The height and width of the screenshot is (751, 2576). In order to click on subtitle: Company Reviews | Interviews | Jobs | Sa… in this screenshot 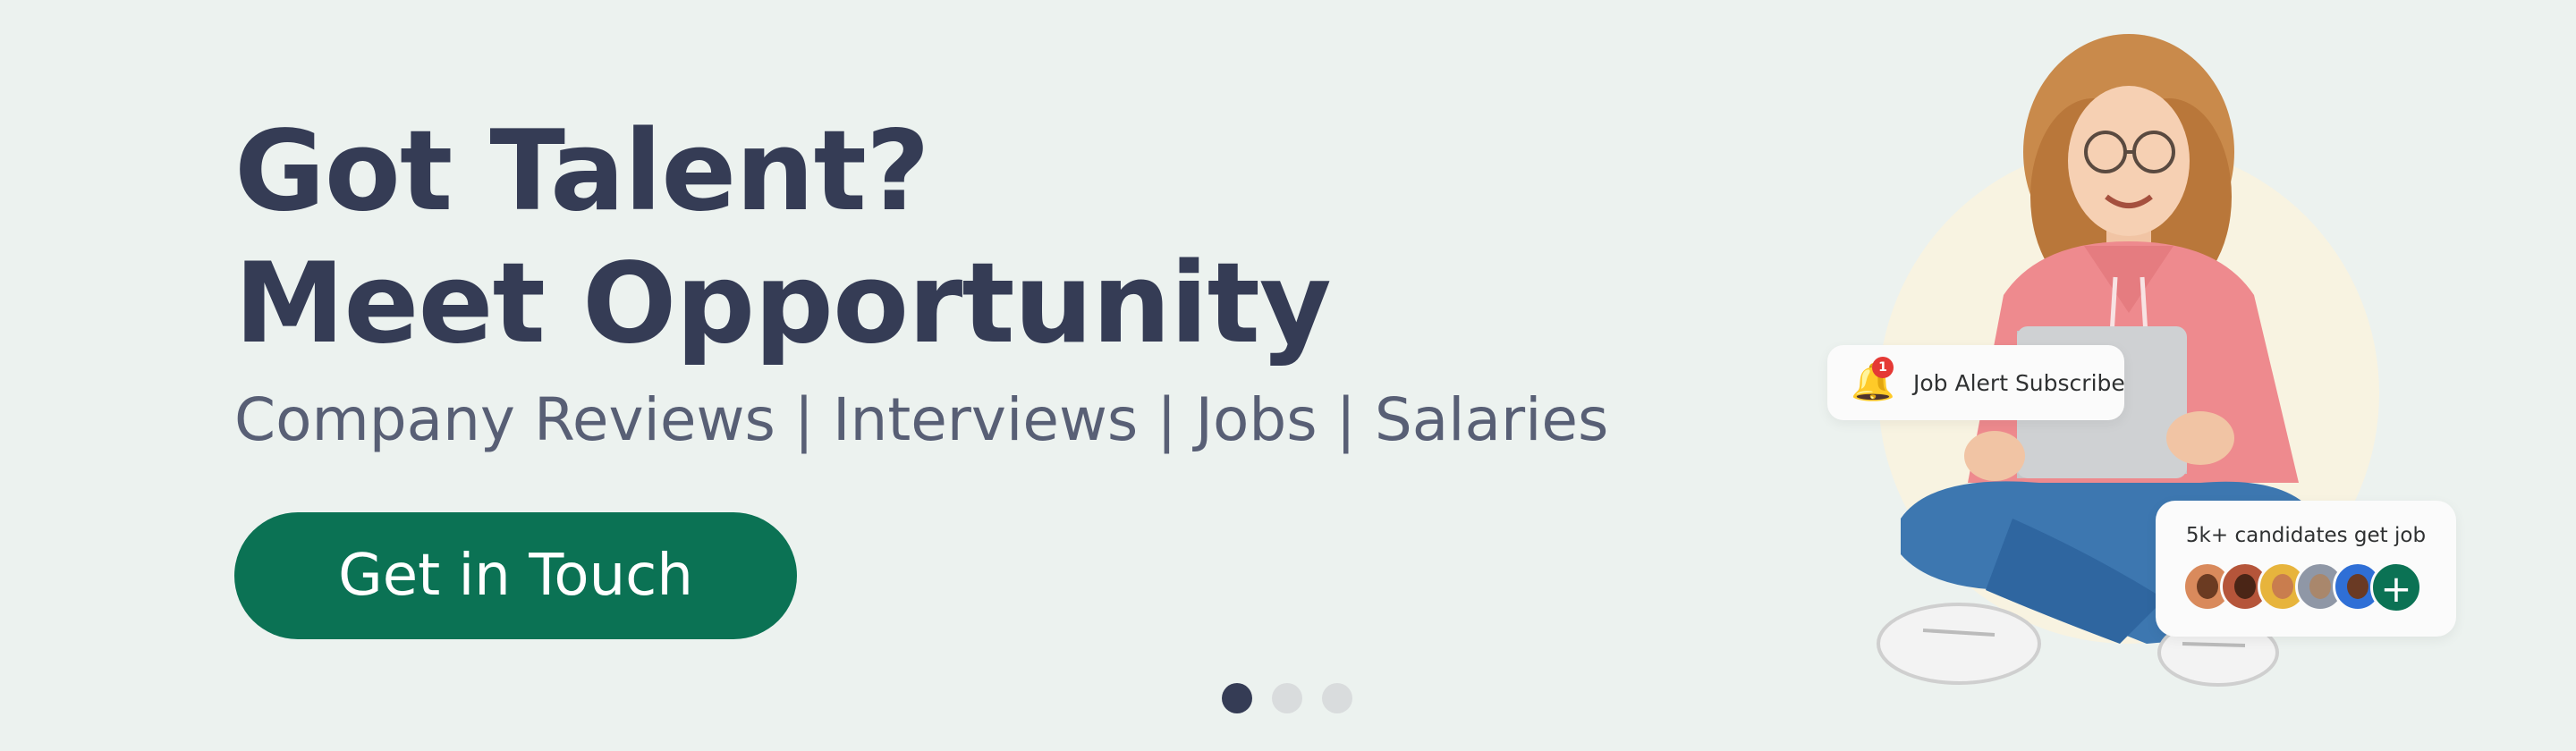, I will do `click(921, 419)`.